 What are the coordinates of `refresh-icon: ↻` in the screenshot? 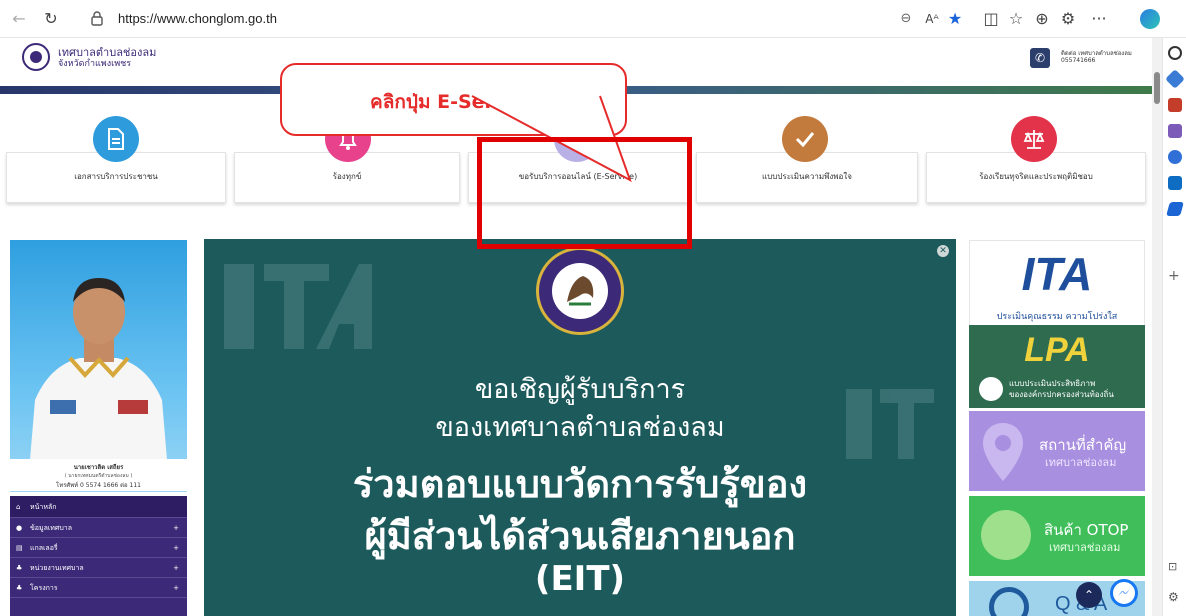 It's located at (51, 19).